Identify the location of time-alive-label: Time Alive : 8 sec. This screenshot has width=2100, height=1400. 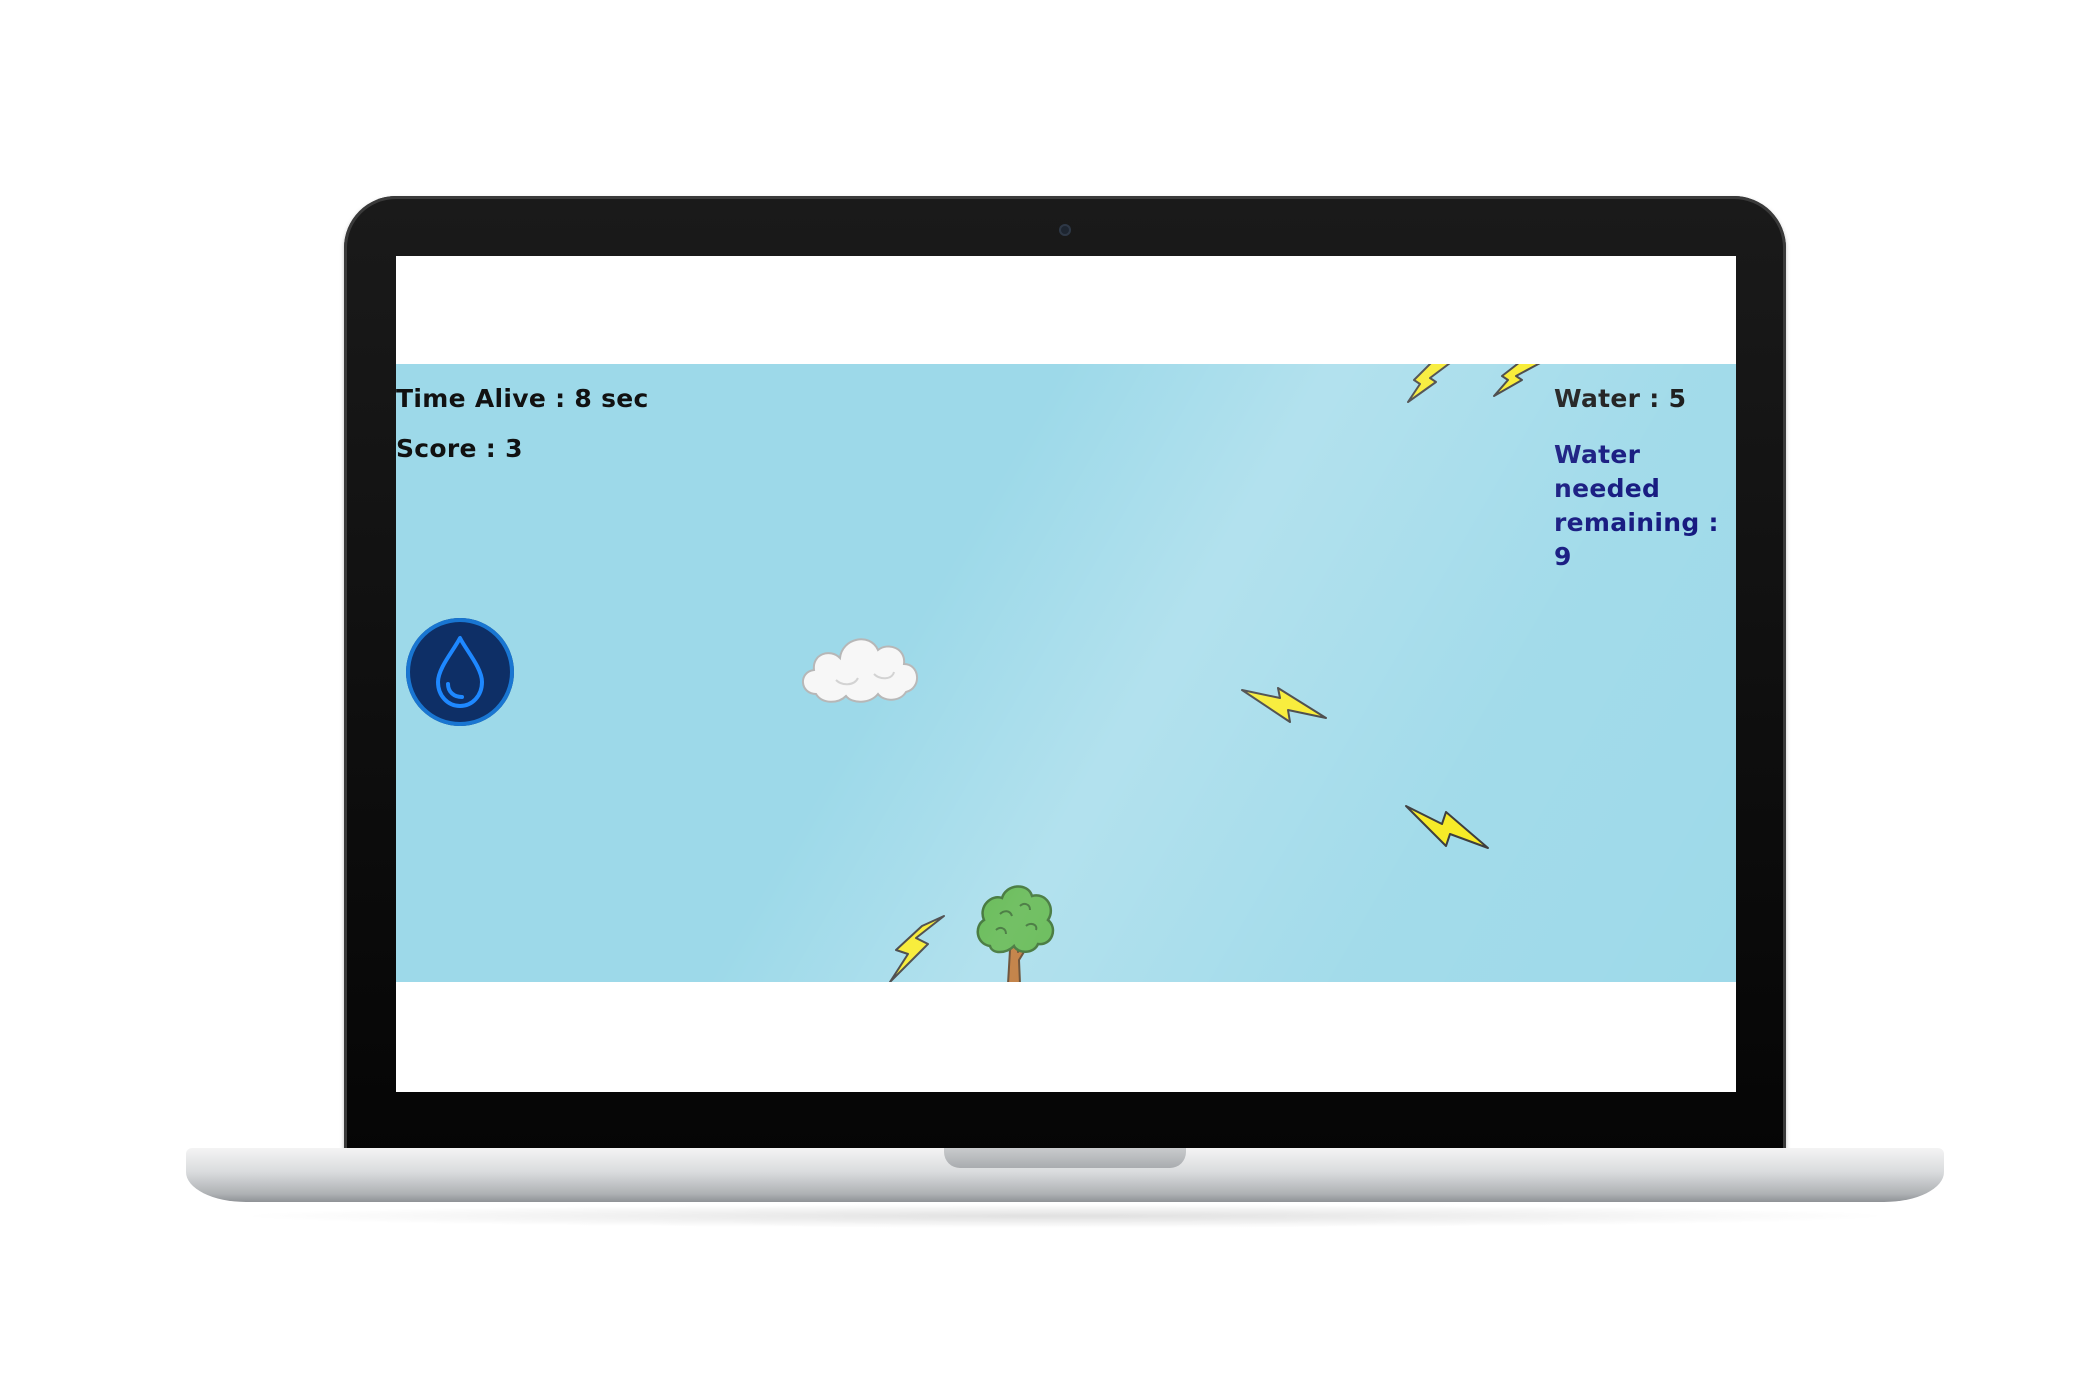
(522, 398).